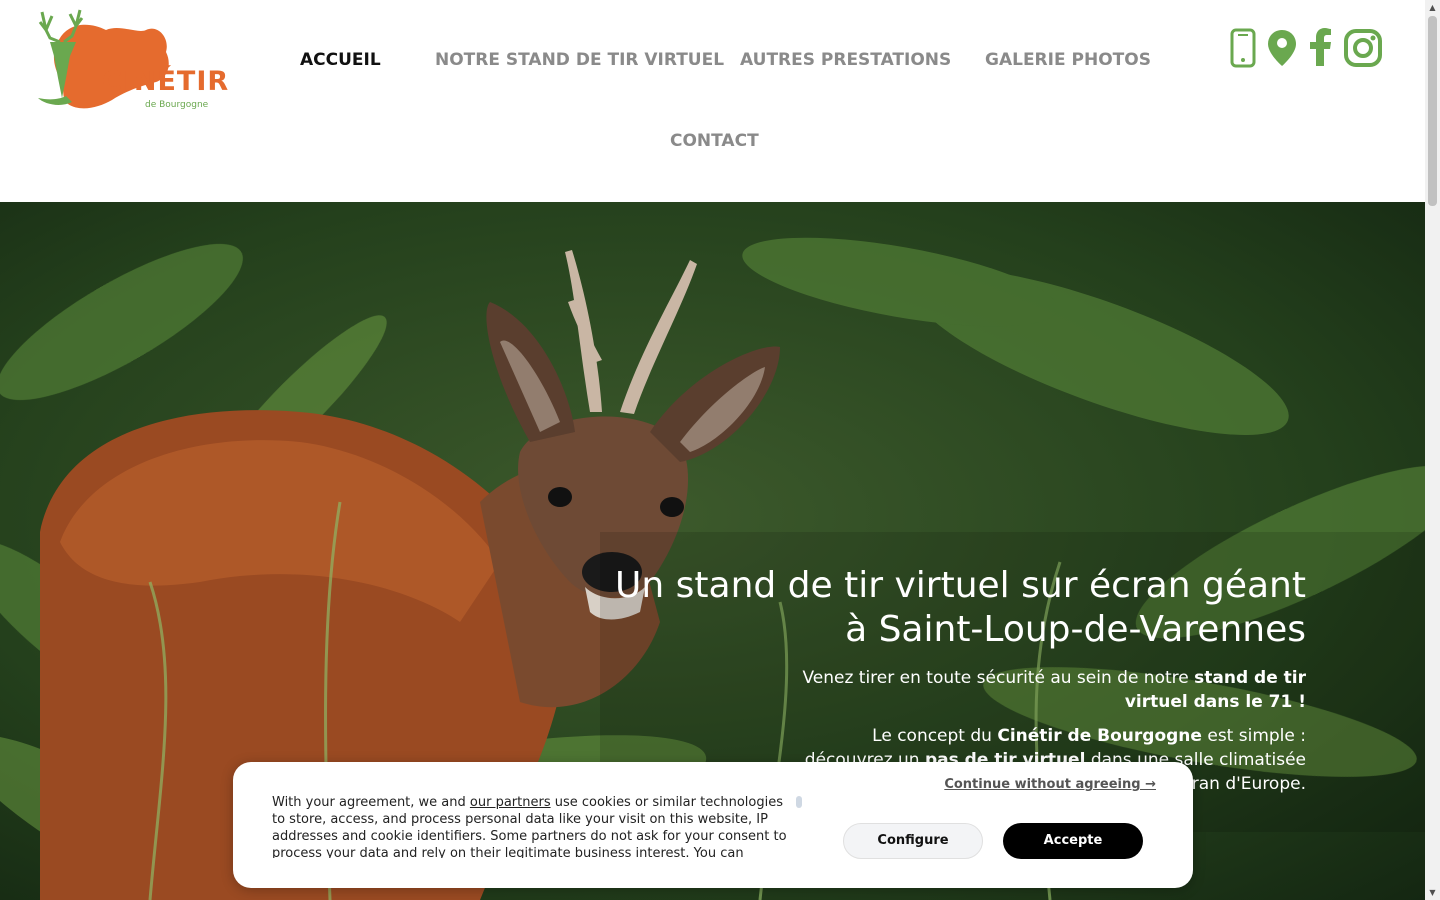  I want to click on nav-item-accueil: ACCUEIL, so click(340, 60).